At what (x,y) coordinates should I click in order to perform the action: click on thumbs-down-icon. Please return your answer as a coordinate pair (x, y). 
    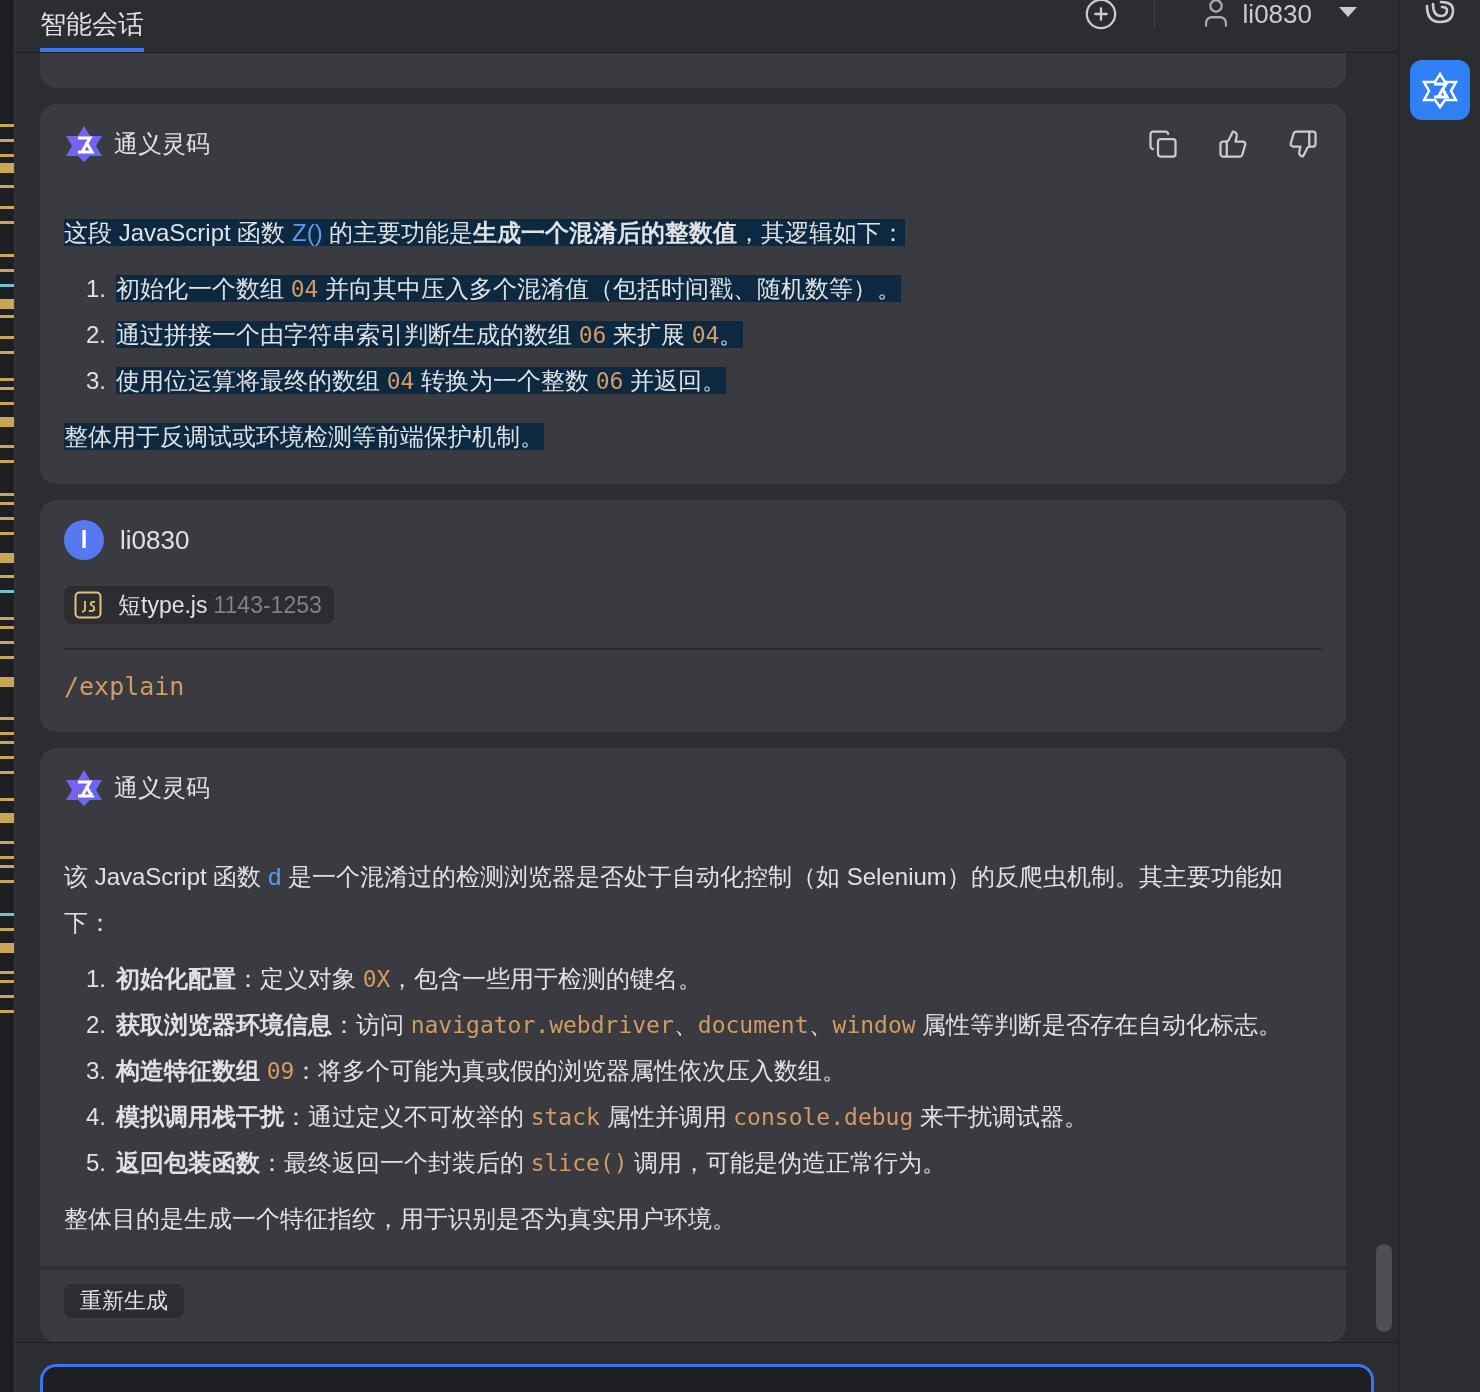
    Looking at the image, I should click on (1303, 144).